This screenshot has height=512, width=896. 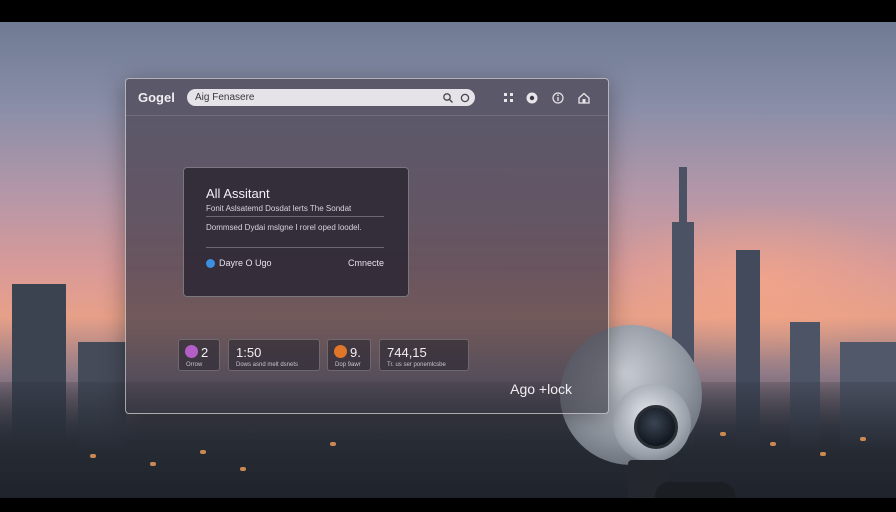 What do you see at coordinates (279, 208) in the screenshot?
I see `assistant-card-subtitle: Fonit Aslsatemd Dosdat lerts The Sondat` at bounding box center [279, 208].